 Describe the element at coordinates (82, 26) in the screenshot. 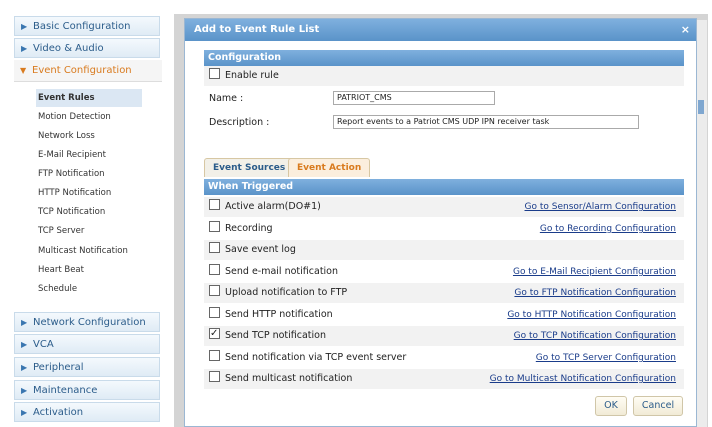

I see `nav-label: Basic Configuration` at that location.